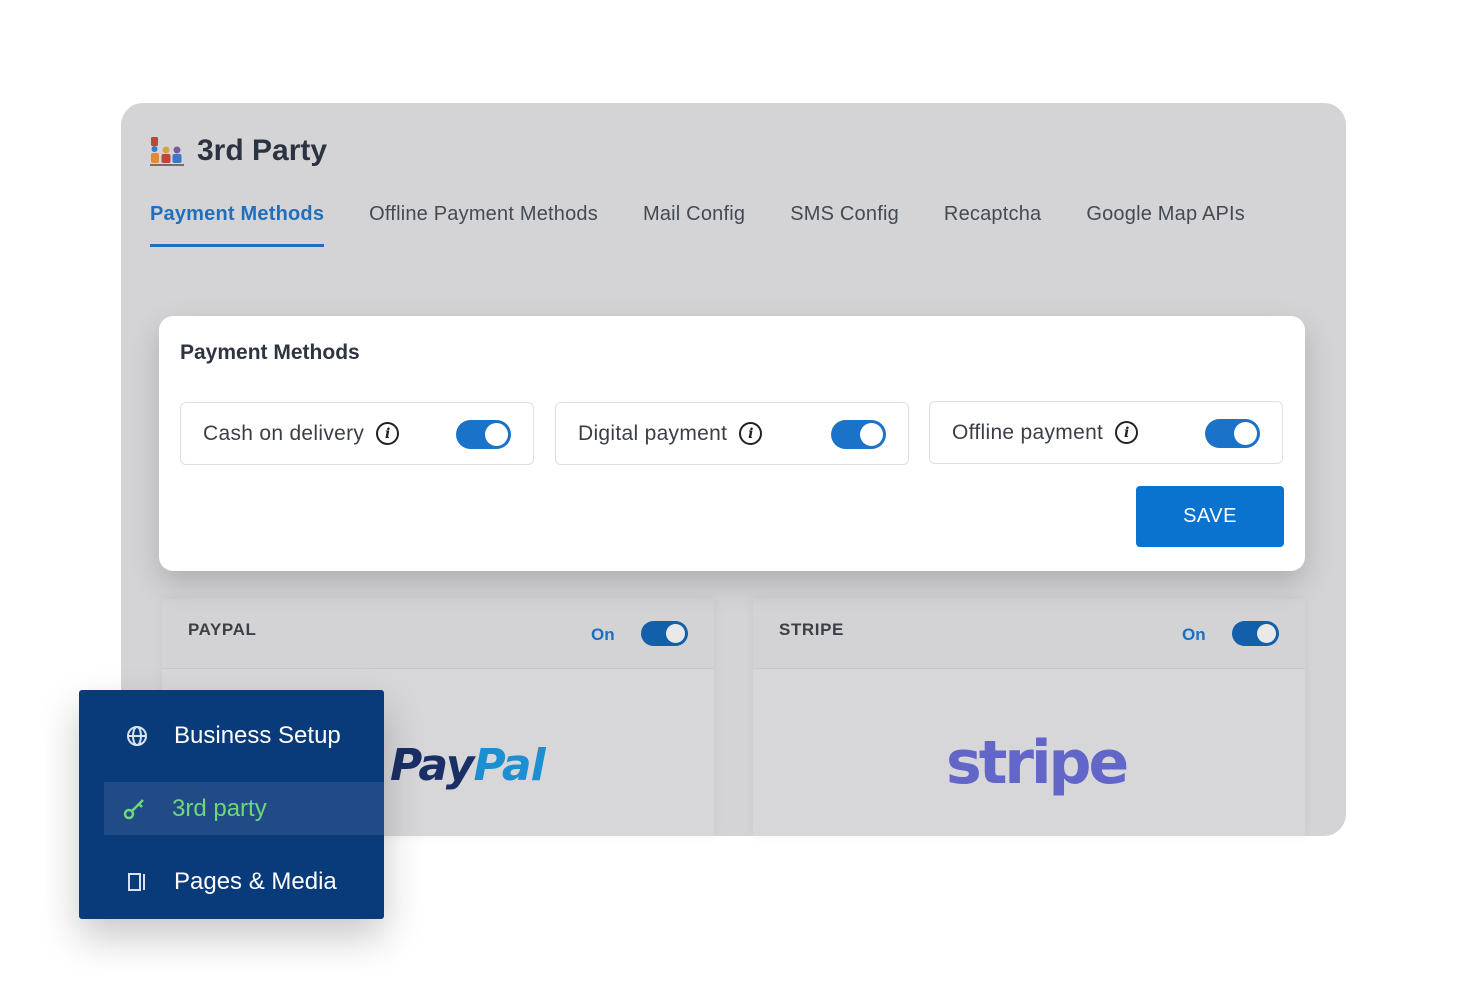  What do you see at coordinates (732, 433) in the screenshot?
I see `method-digital-payment: Digital payment i` at bounding box center [732, 433].